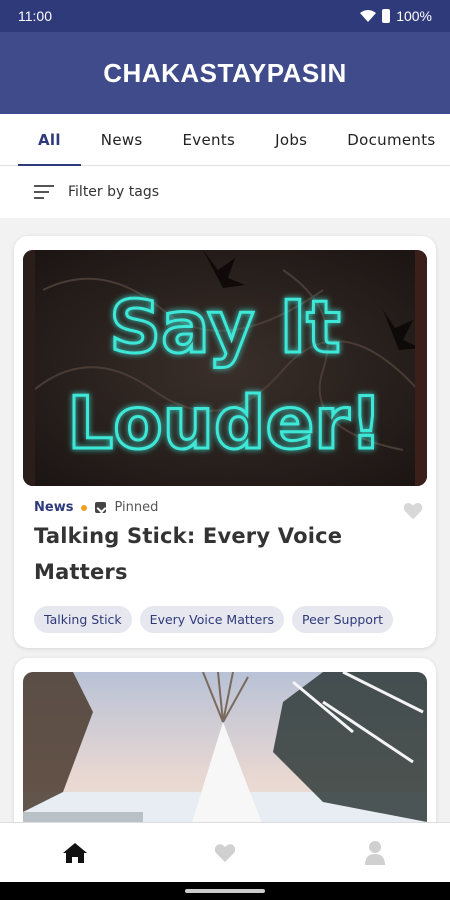 This screenshot has height=900, width=450. I want to click on filter-label: Filter by tags, so click(113, 192).